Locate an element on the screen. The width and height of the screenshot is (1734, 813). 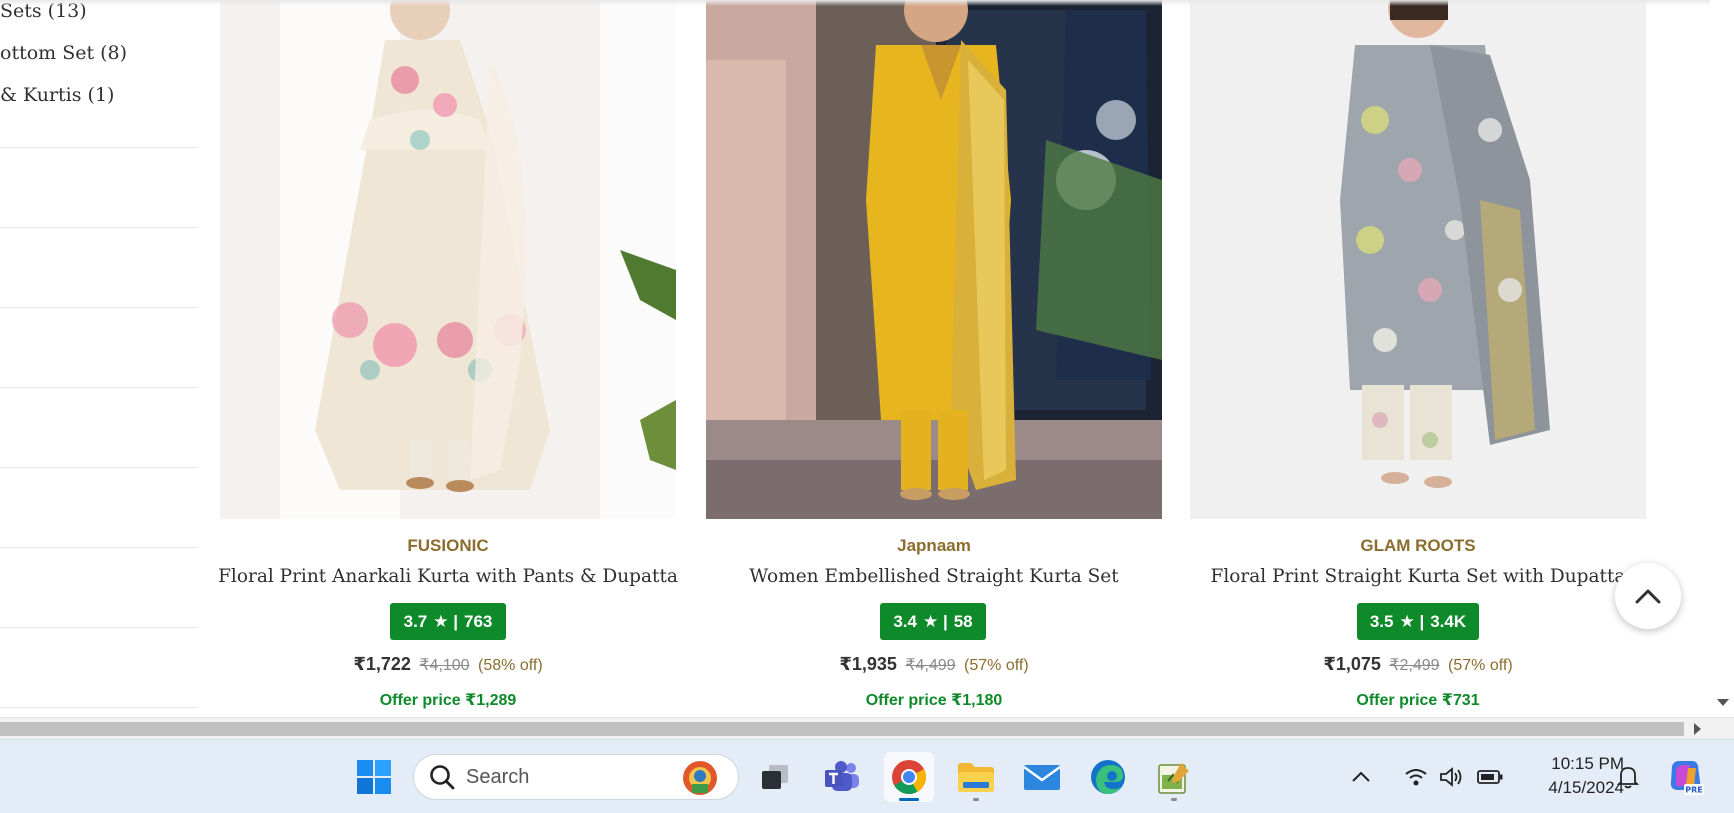
price-line: ₹1,935 ₹4,499 (57% off) is located at coordinates (934, 664).